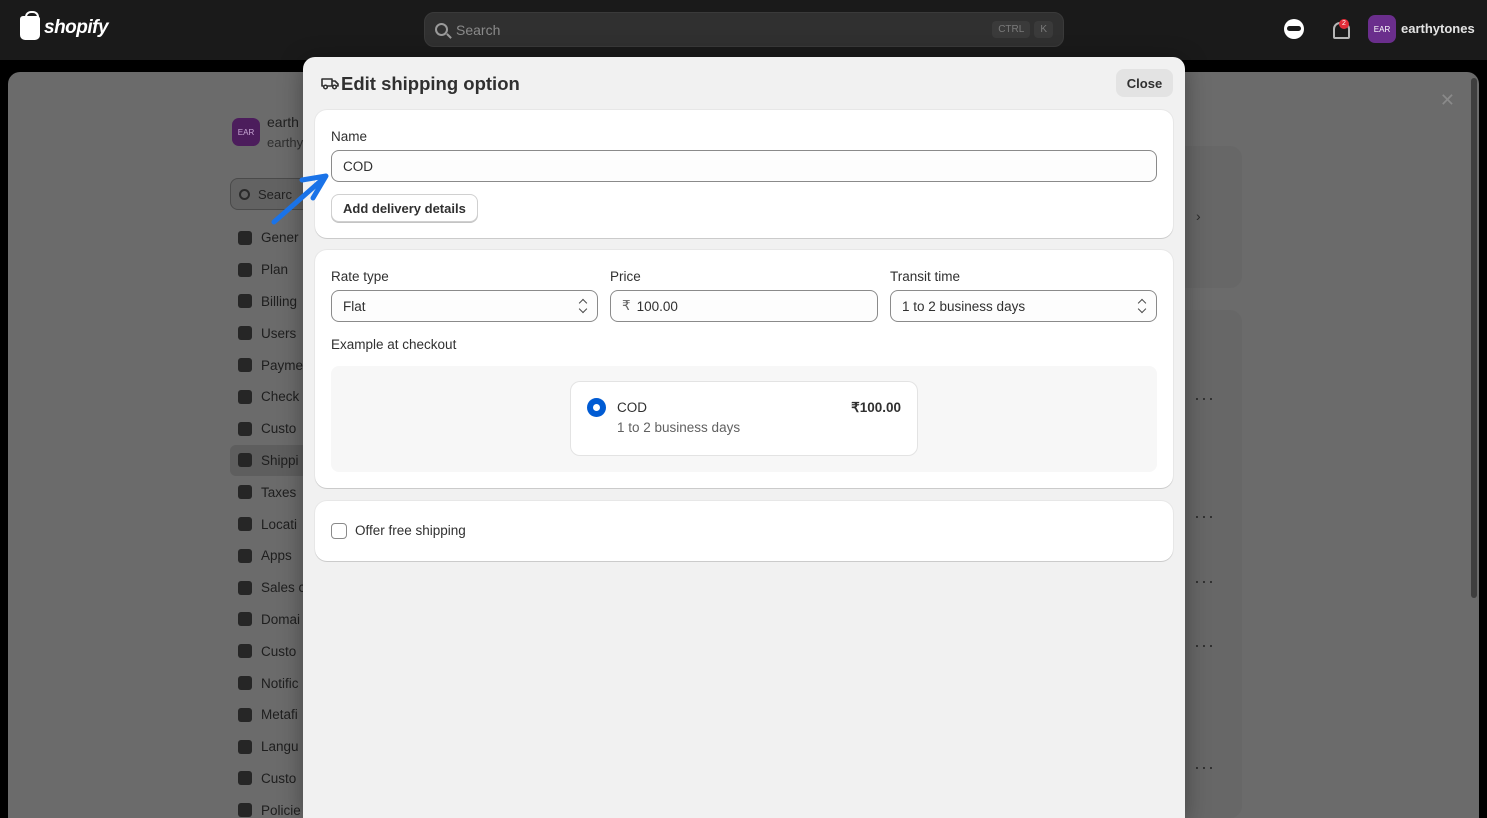 This screenshot has height=818, width=1487. Describe the element at coordinates (679, 427) in the screenshot. I see `preview-option-transit: 1 to 2 business days` at that location.